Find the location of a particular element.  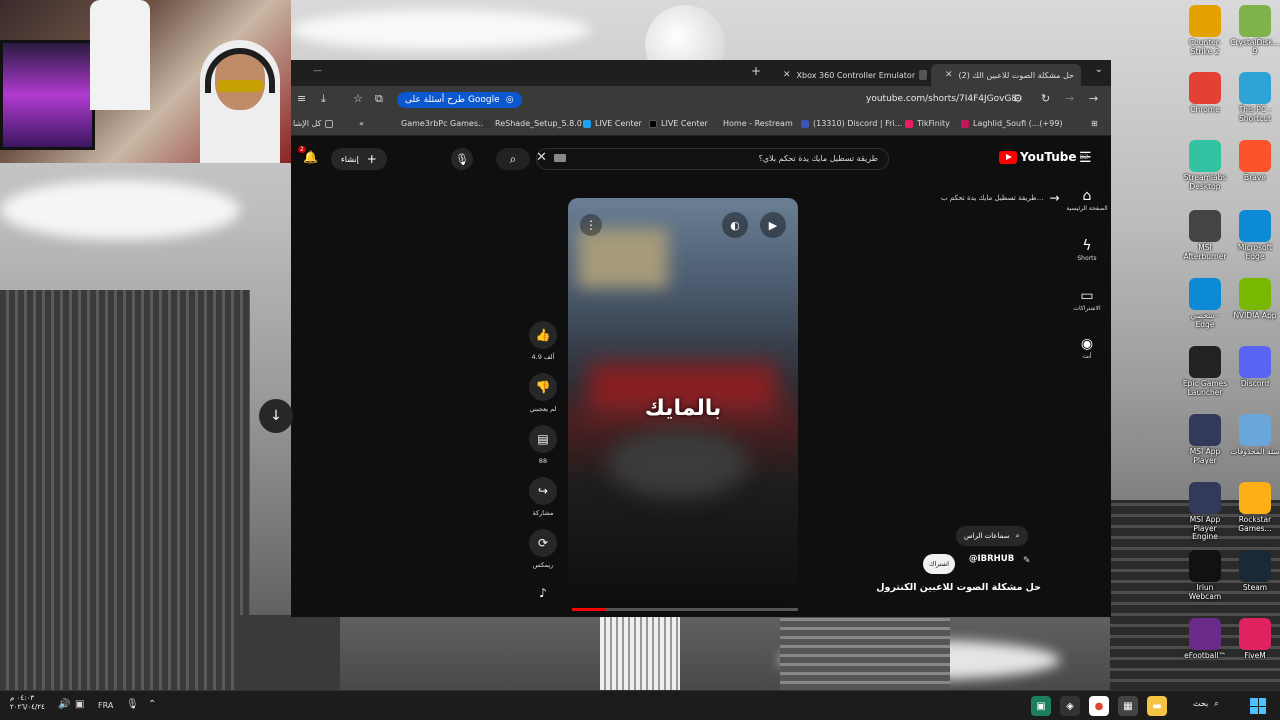

desktop-shortcut: Counter-Strike 2 is located at coordinates (1205, 30).